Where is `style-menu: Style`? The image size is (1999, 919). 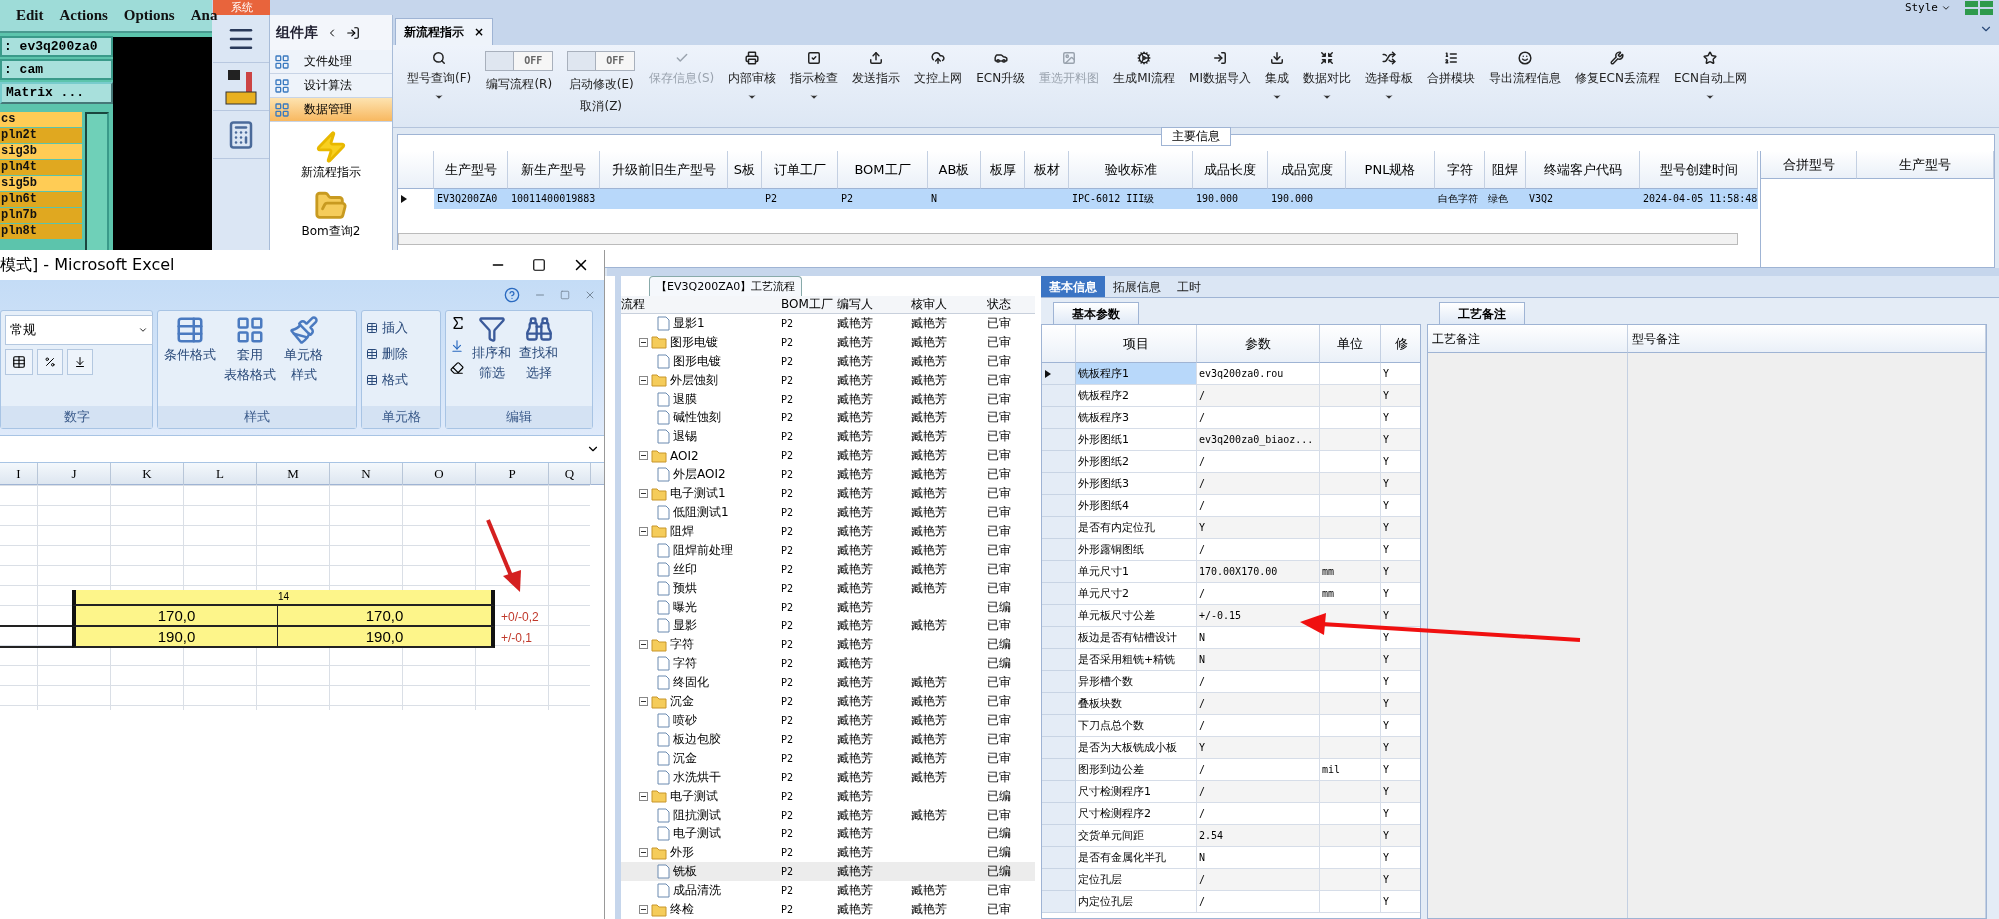 style-menu: Style is located at coordinates (1927, 7).